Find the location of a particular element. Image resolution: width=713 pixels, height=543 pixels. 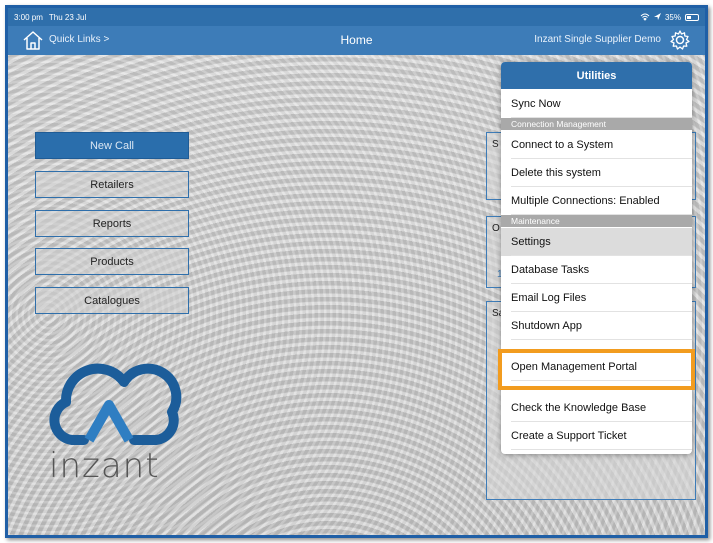

battery-percent: 35% is located at coordinates (672, 17).